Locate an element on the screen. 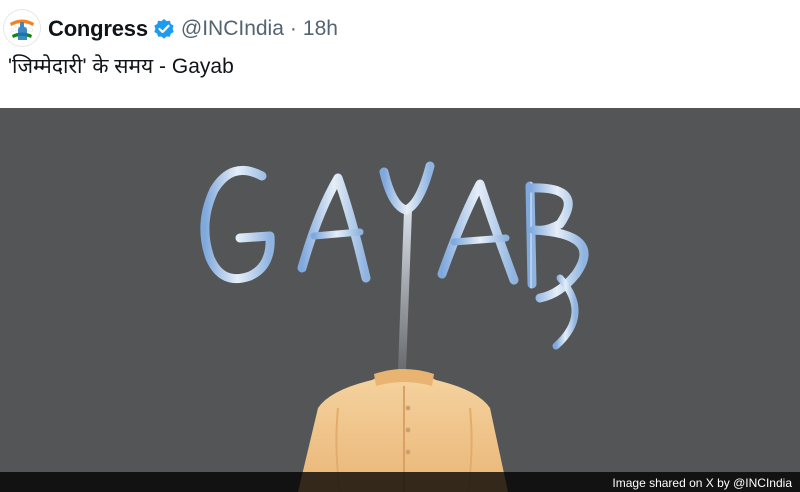 This screenshot has width=800, height=492. image-caption: Image shared on X by @INCIndia is located at coordinates (702, 483).